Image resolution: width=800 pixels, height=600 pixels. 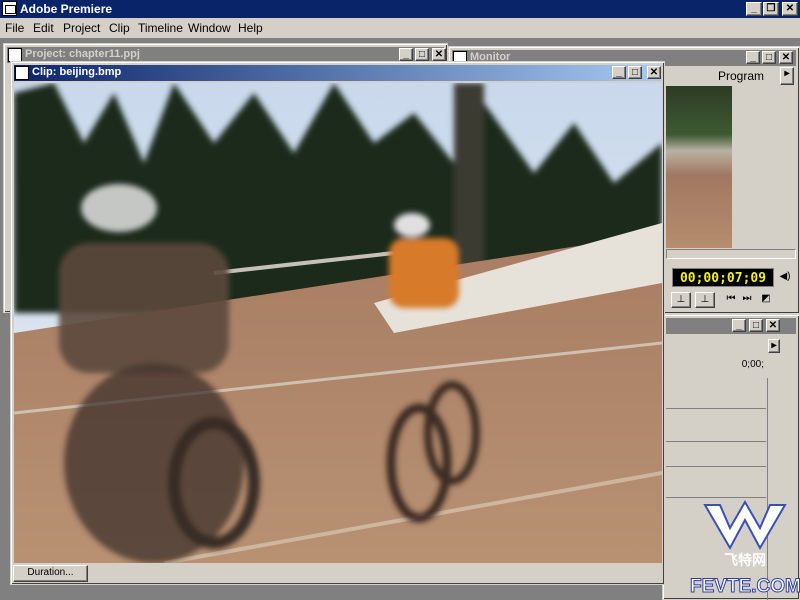 I want to click on fevte-watermark: 飞特网 FEVTE.COM, so click(x=745, y=549).